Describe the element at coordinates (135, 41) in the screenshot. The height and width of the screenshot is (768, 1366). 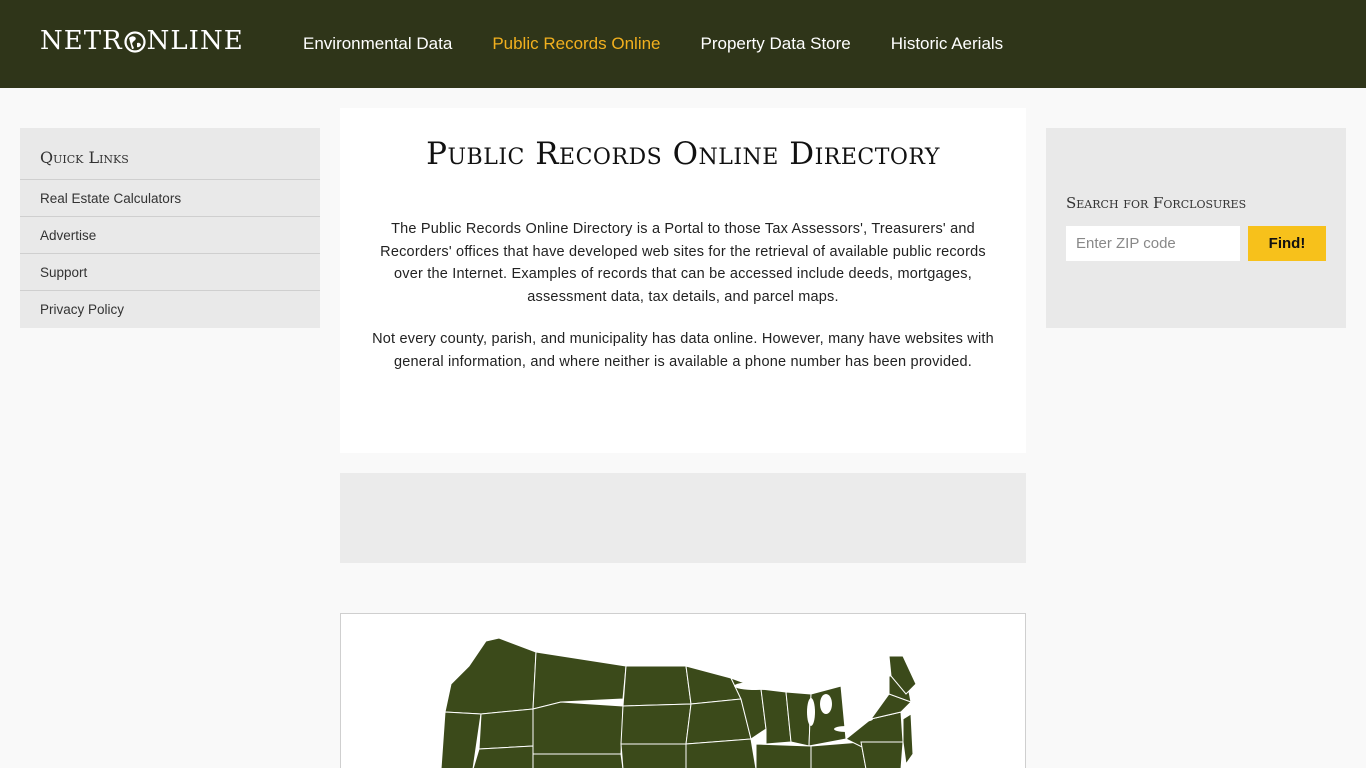
I see `globe-icon` at that location.